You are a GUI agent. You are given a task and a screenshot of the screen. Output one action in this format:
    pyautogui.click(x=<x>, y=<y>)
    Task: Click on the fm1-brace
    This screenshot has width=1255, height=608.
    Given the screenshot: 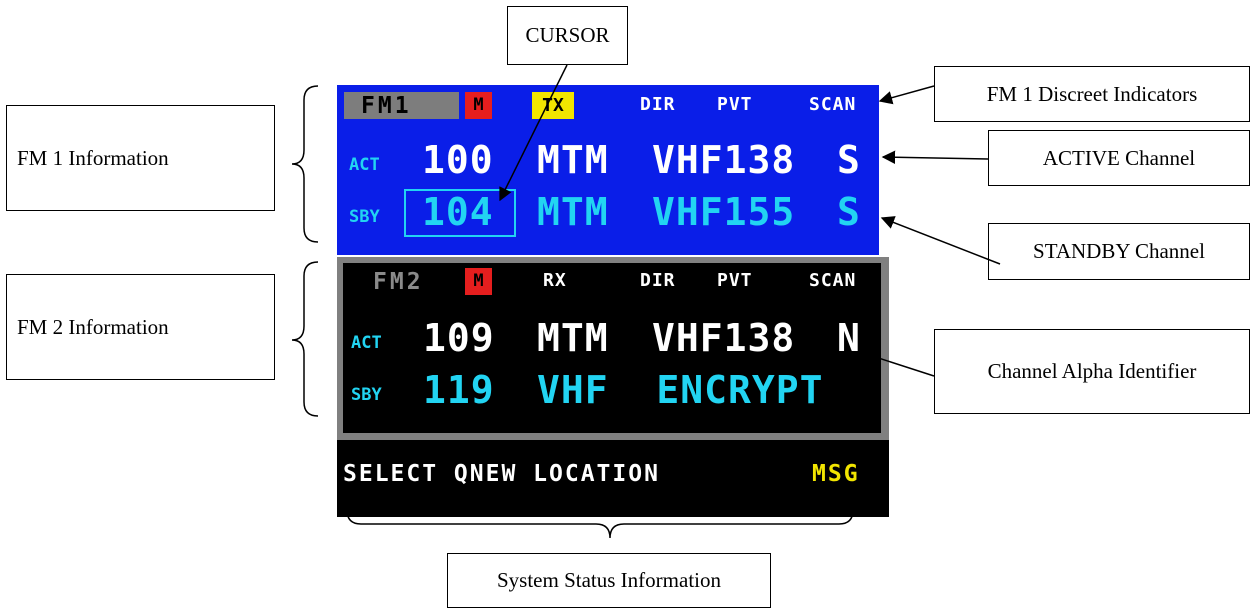 What is the action you would take?
    pyautogui.click(x=305, y=164)
    